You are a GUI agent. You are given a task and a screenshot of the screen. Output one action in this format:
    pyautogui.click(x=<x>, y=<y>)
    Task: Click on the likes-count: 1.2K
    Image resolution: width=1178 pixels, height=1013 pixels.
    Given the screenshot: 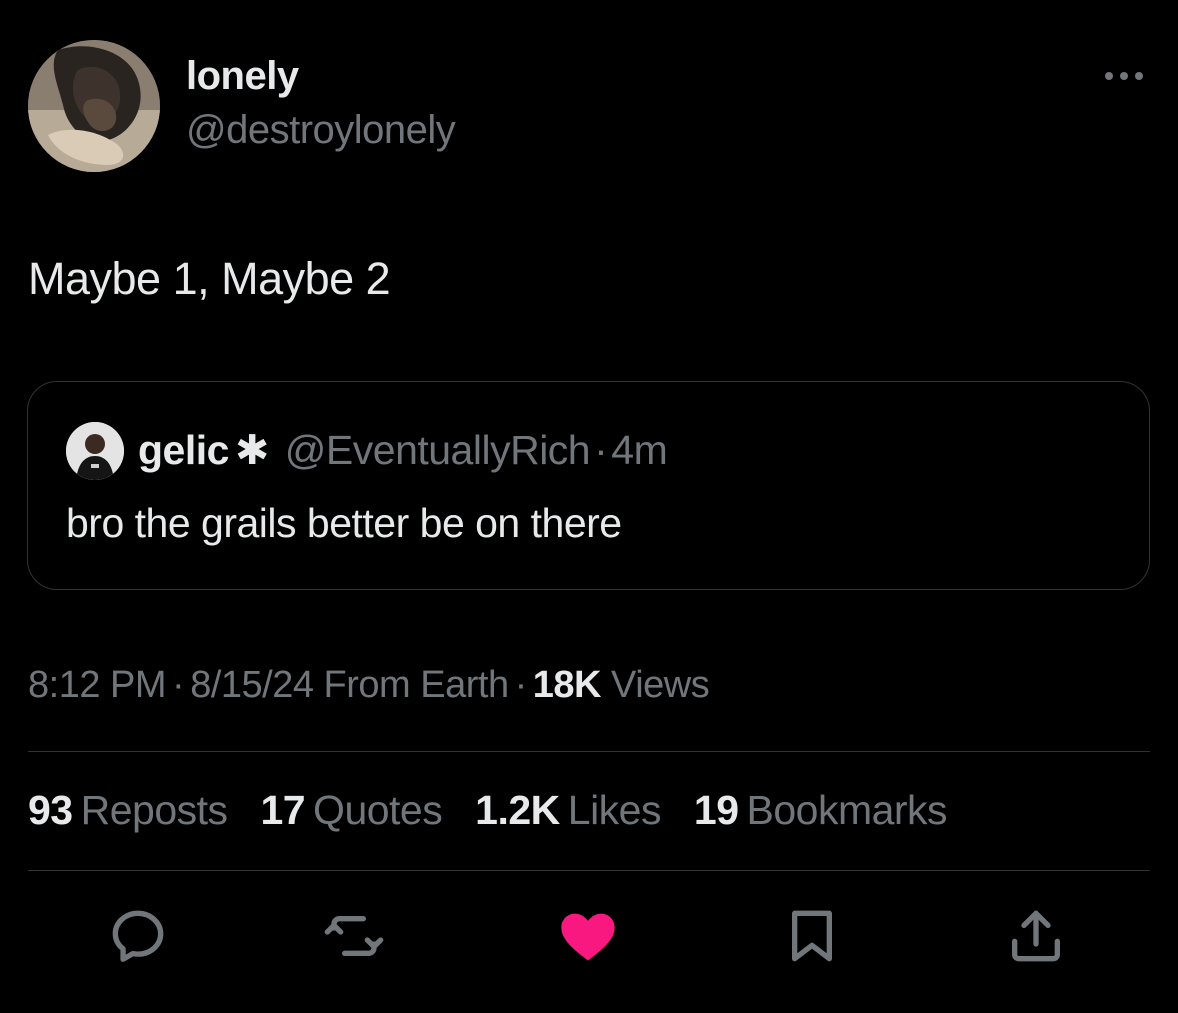 What is the action you would take?
    pyautogui.click(x=517, y=810)
    